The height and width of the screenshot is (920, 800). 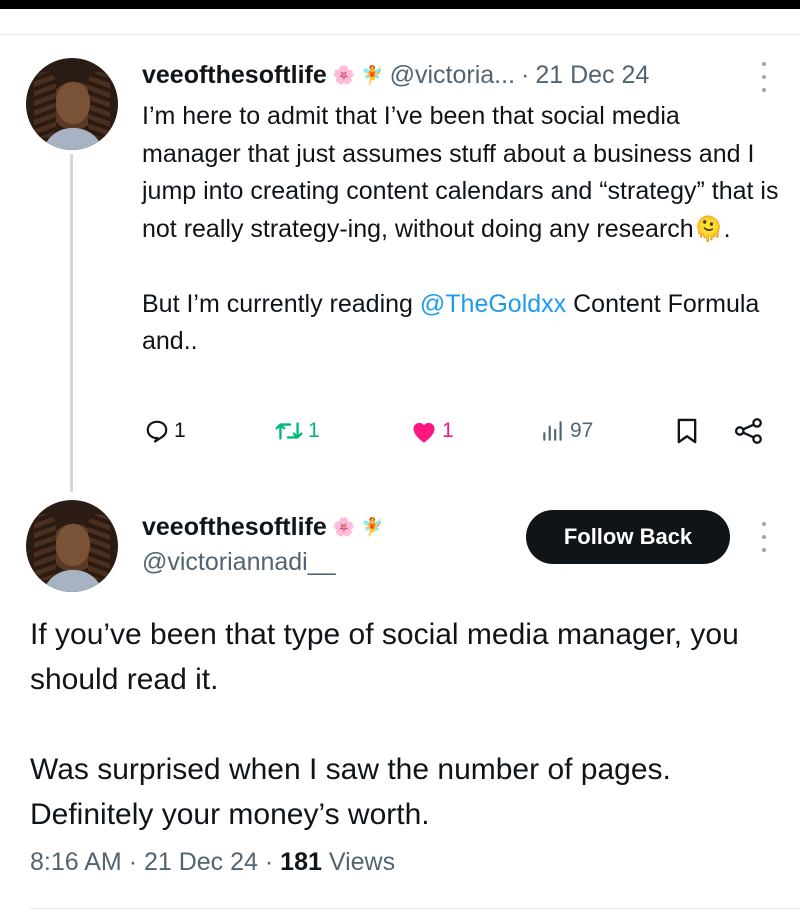 I want to click on views-button: 97, so click(x=566, y=431).